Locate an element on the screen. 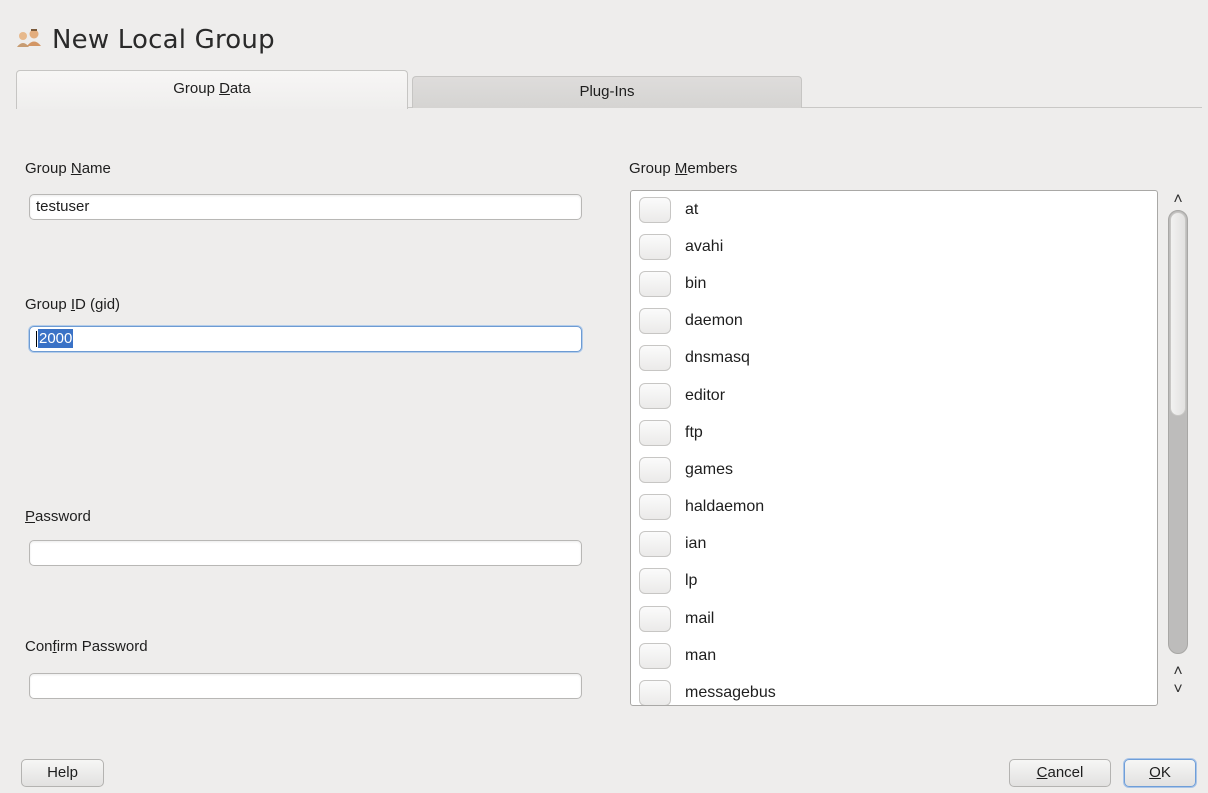 This screenshot has width=1208, height=793. tab-plug-ins: Plug-Ins is located at coordinates (607, 92).